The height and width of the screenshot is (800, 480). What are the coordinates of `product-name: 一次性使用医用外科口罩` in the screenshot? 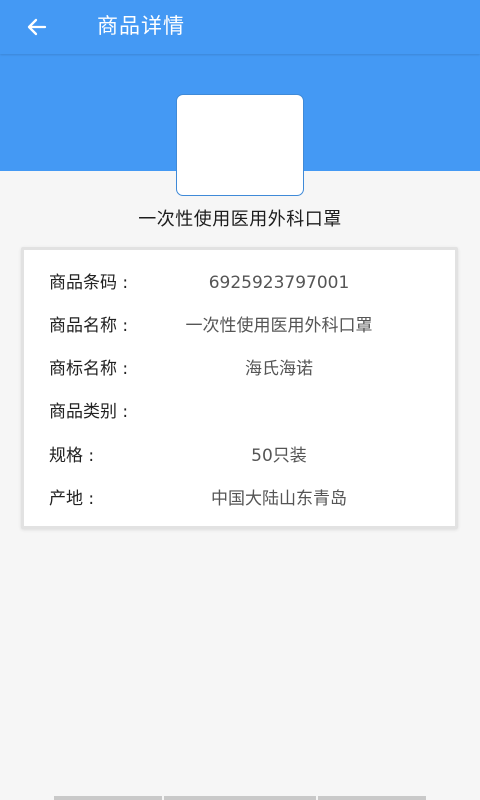 It's located at (240, 219).